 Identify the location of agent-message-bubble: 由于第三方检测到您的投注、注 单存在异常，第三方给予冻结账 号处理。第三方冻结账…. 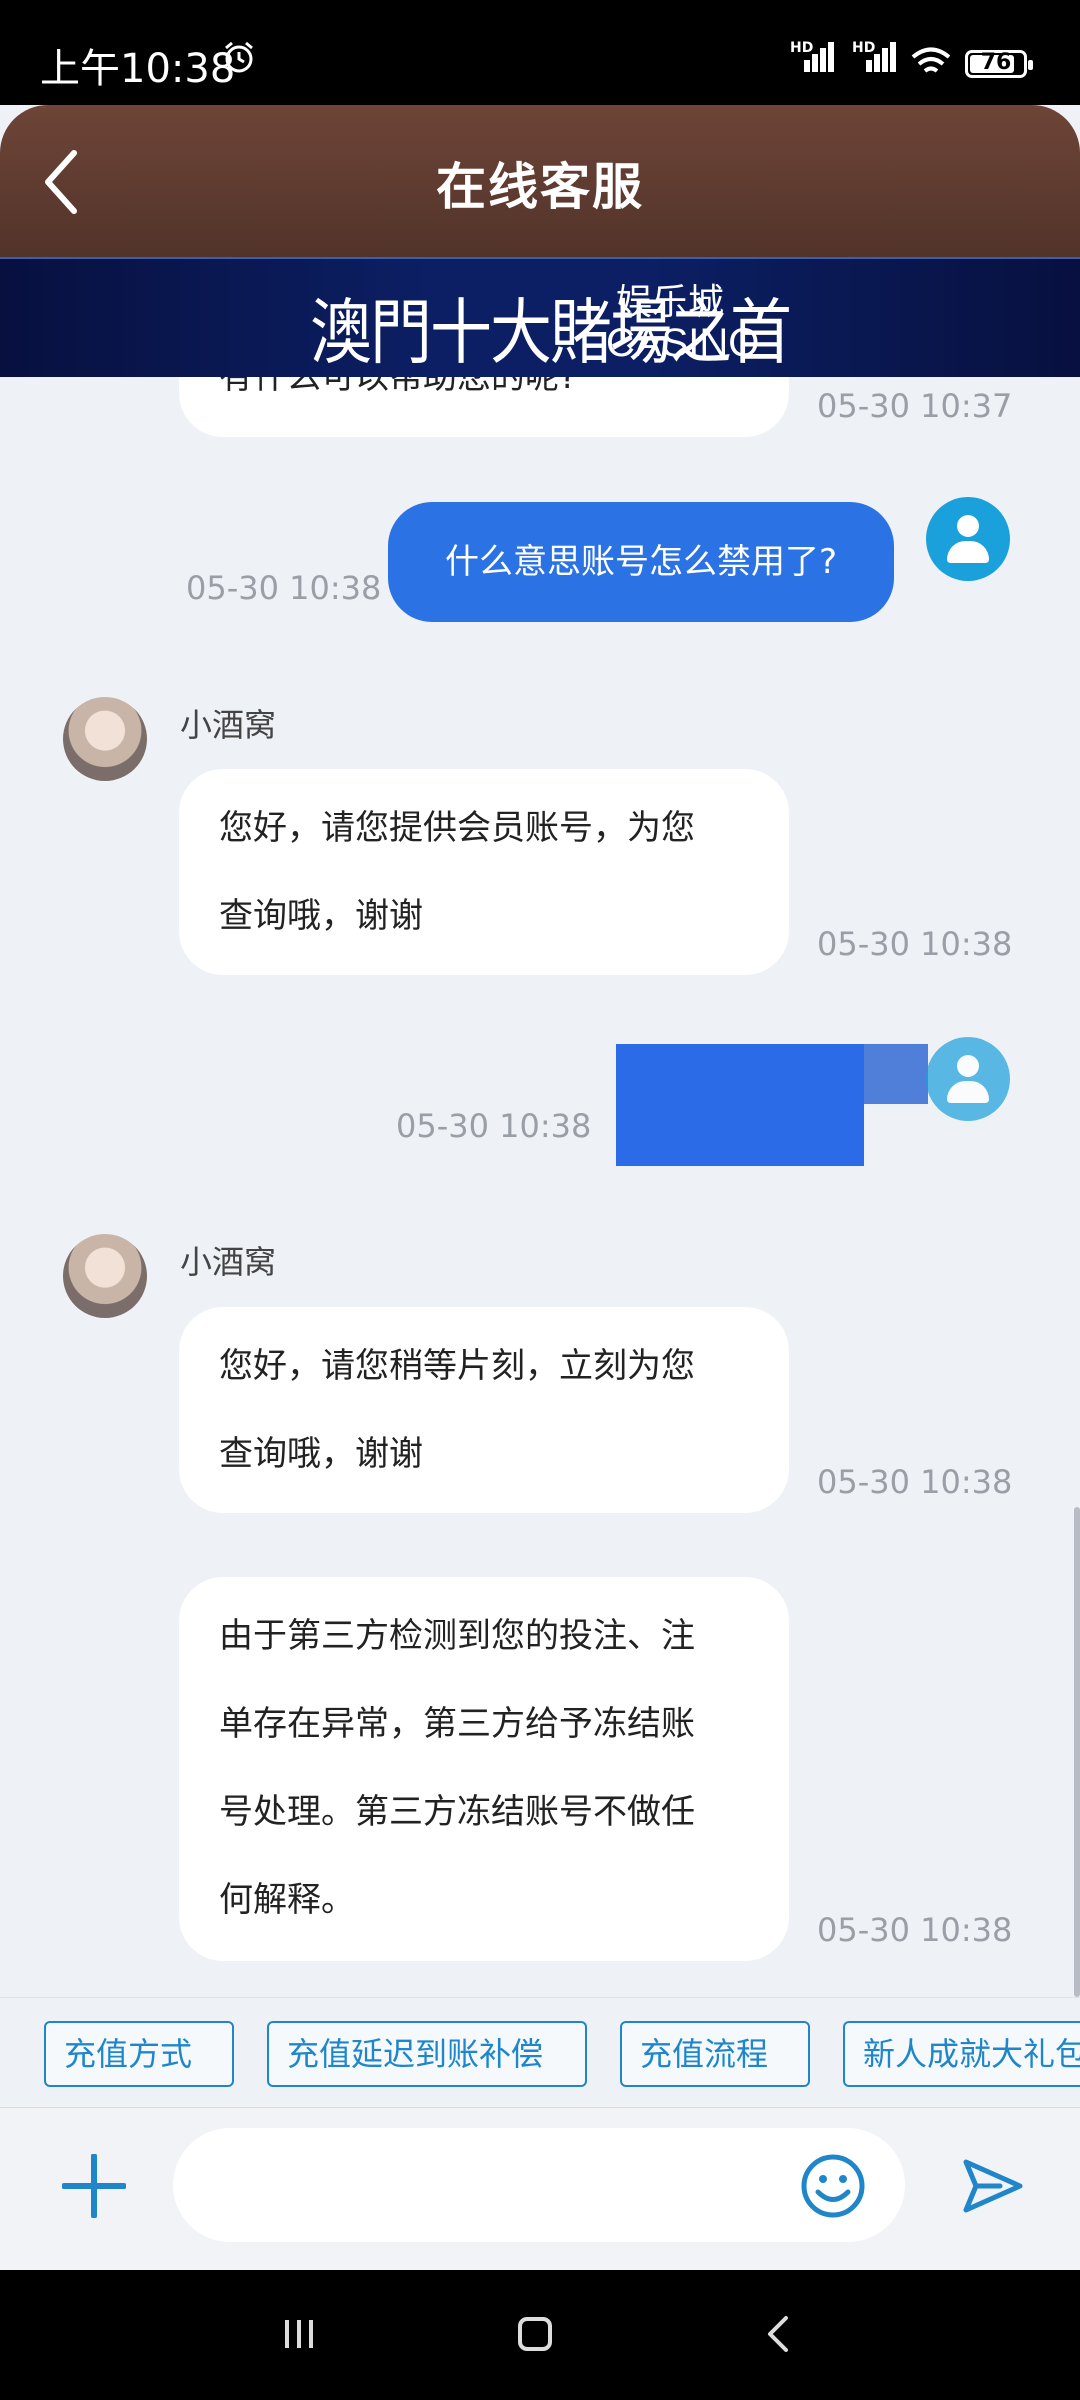
(484, 1769).